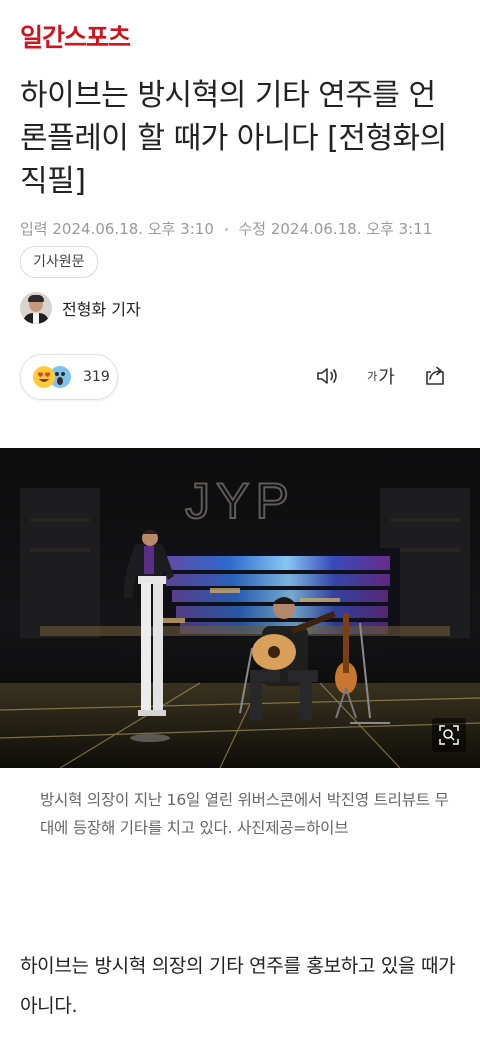 This screenshot has height=1052, width=480. I want to click on share-button, so click(435, 376).